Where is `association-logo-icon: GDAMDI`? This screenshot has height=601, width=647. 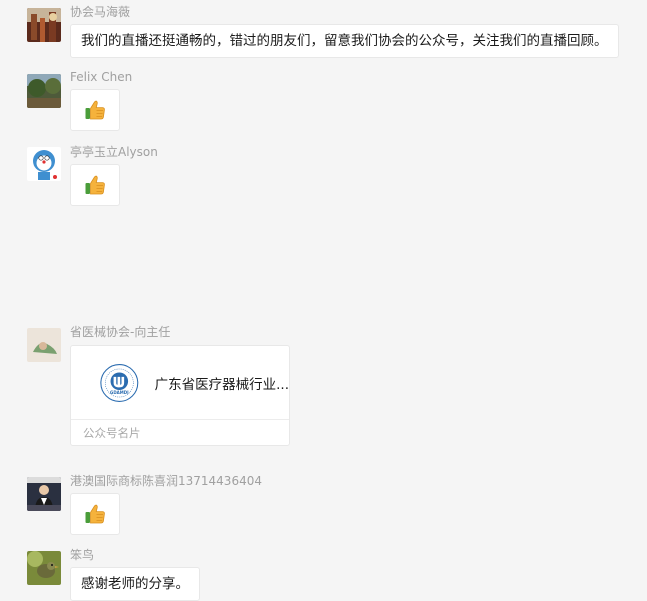 association-logo-icon: GDAMDI is located at coordinates (119, 382).